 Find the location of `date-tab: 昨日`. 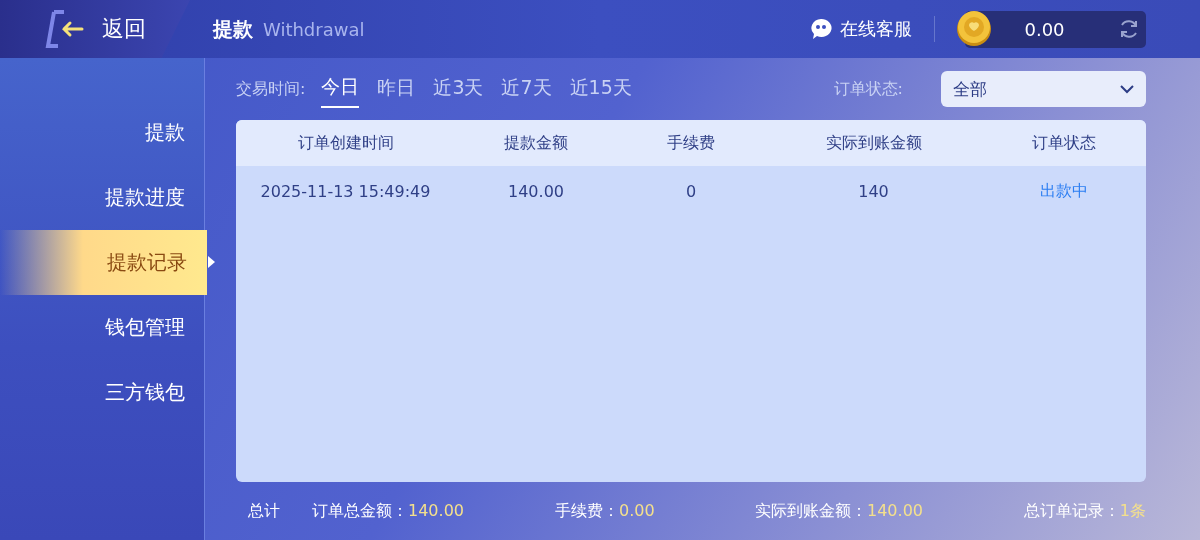

date-tab: 昨日 is located at coordinates (396, 89).